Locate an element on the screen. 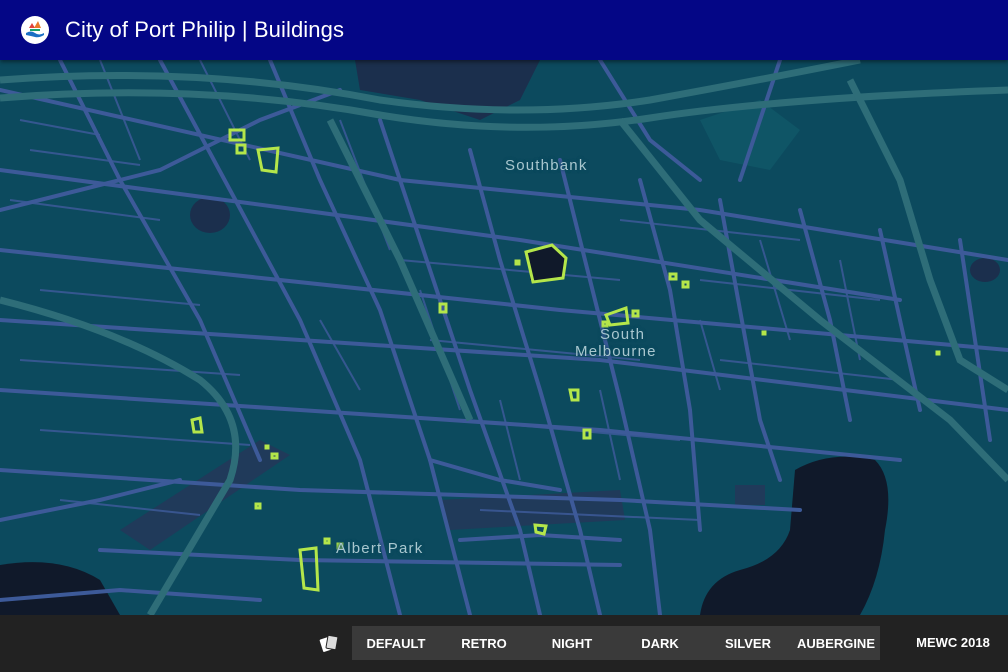 Image resolution: width=1008 pixels, height=672 pixels. map-label-southbank: Southbank is located at coordinates (546, 165).